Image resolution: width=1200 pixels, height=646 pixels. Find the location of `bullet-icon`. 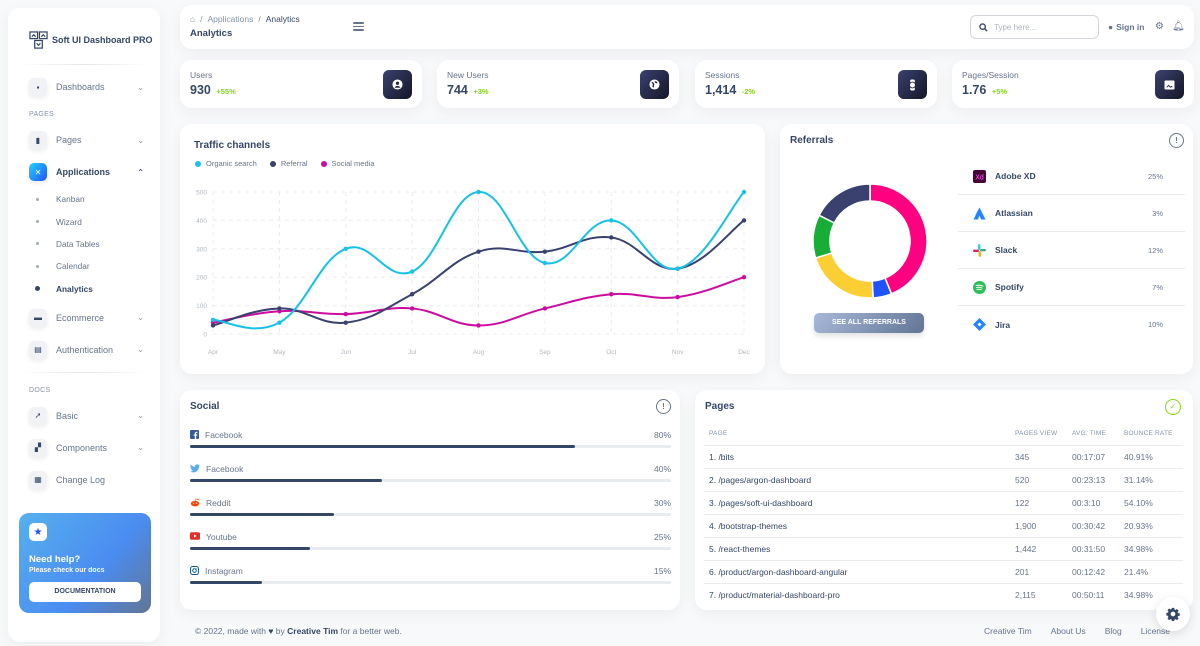

bullet-icon is located at coordinates (37, 199).